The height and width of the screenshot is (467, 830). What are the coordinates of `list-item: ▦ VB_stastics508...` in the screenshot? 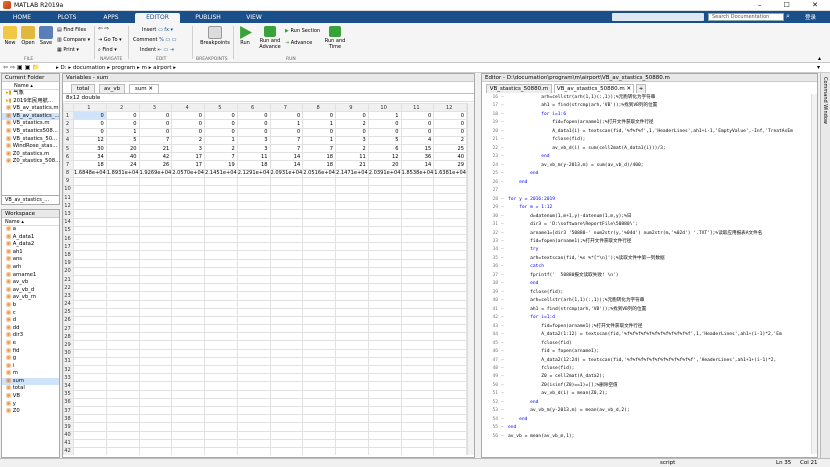 It's located at (30, 132).